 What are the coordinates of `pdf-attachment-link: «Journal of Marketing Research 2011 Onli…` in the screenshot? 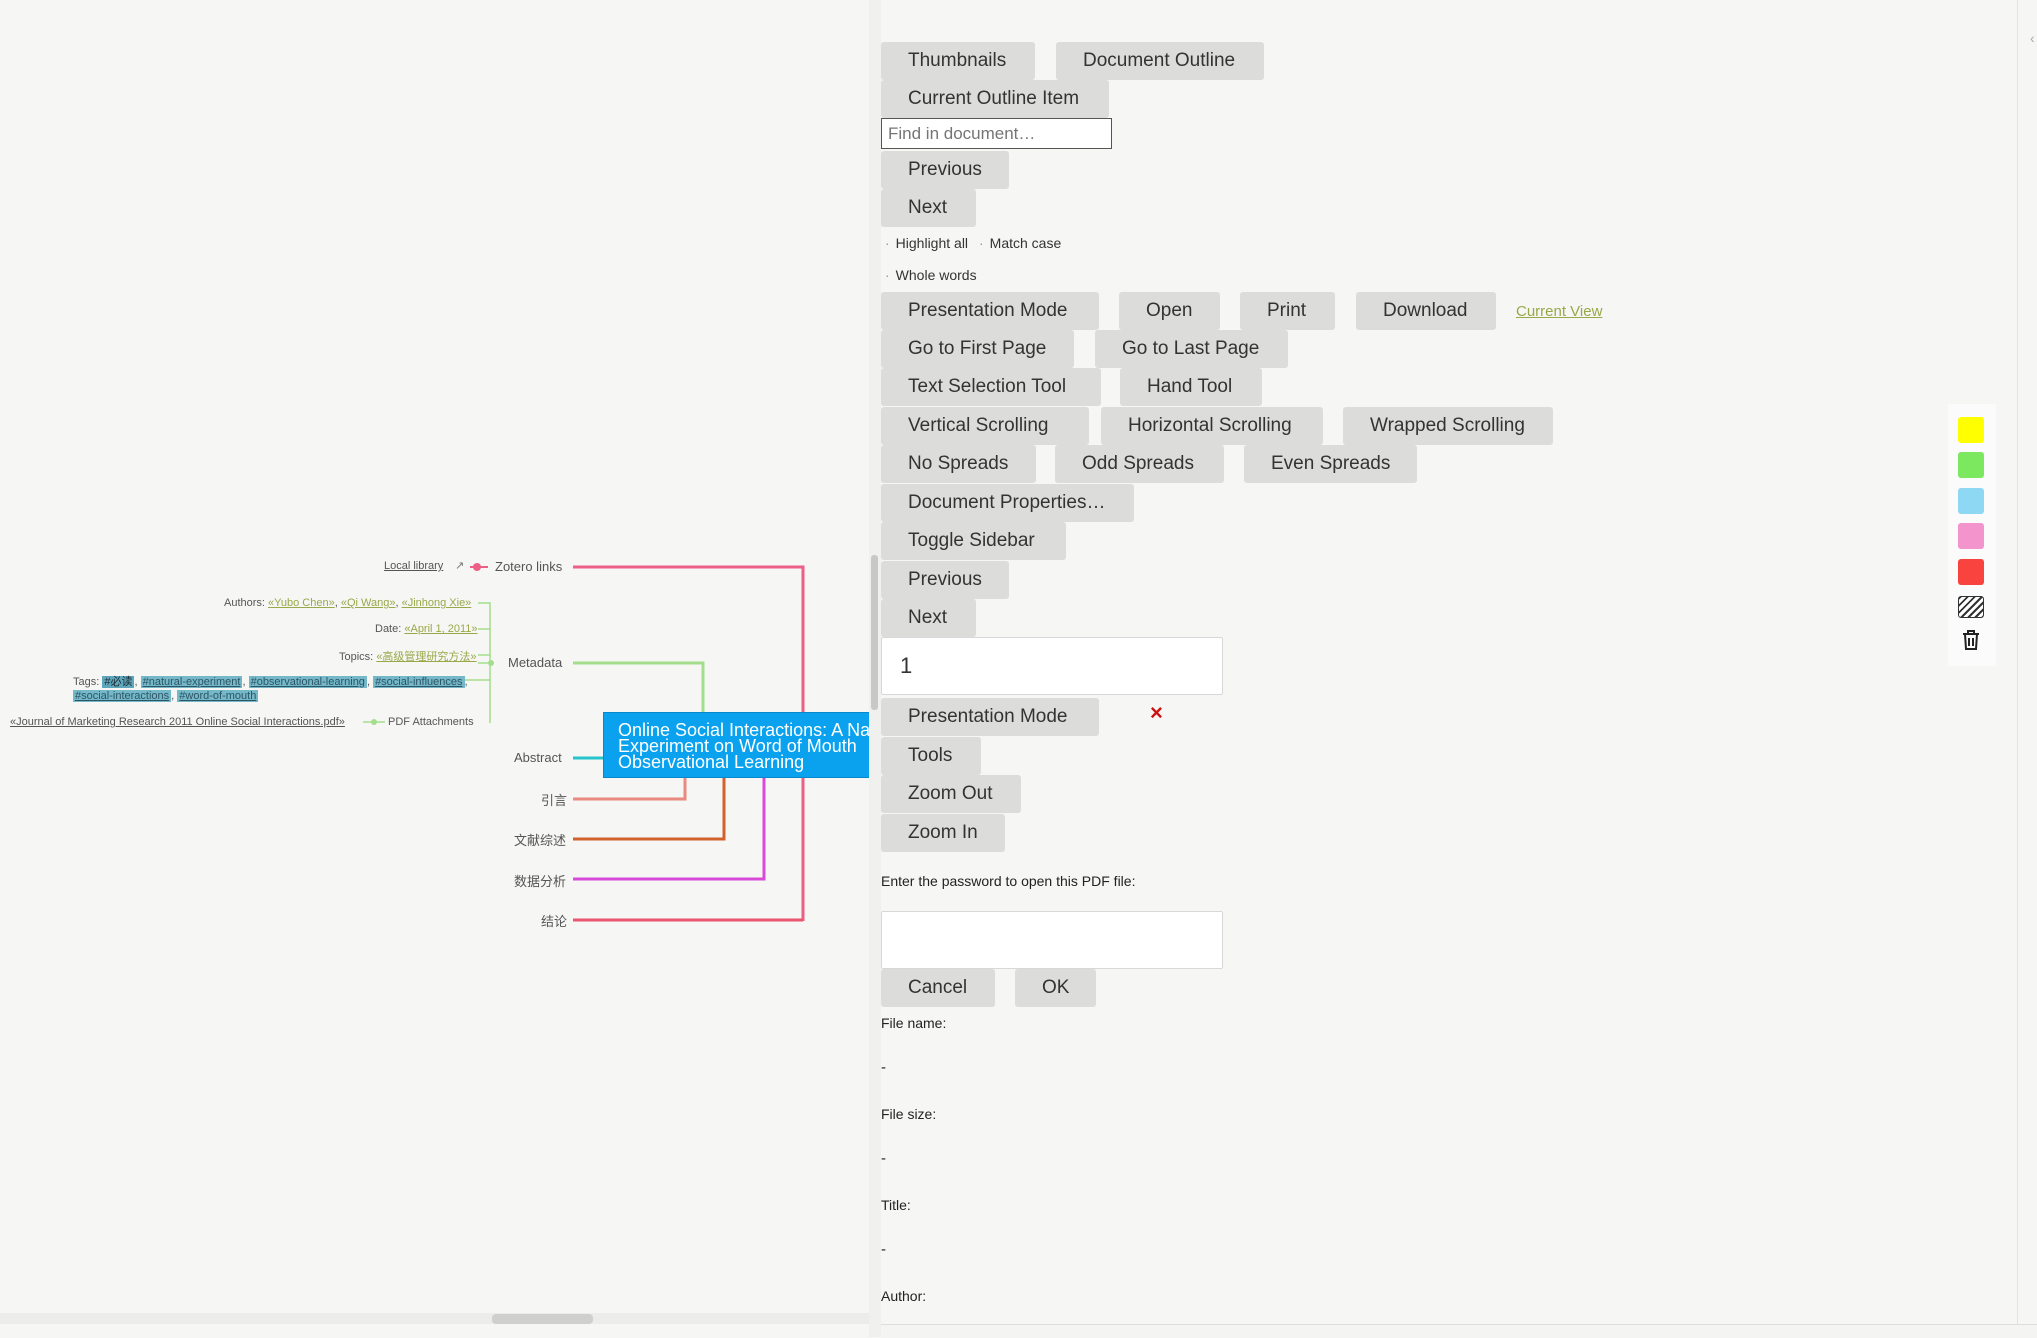 It's located at (177, 722).